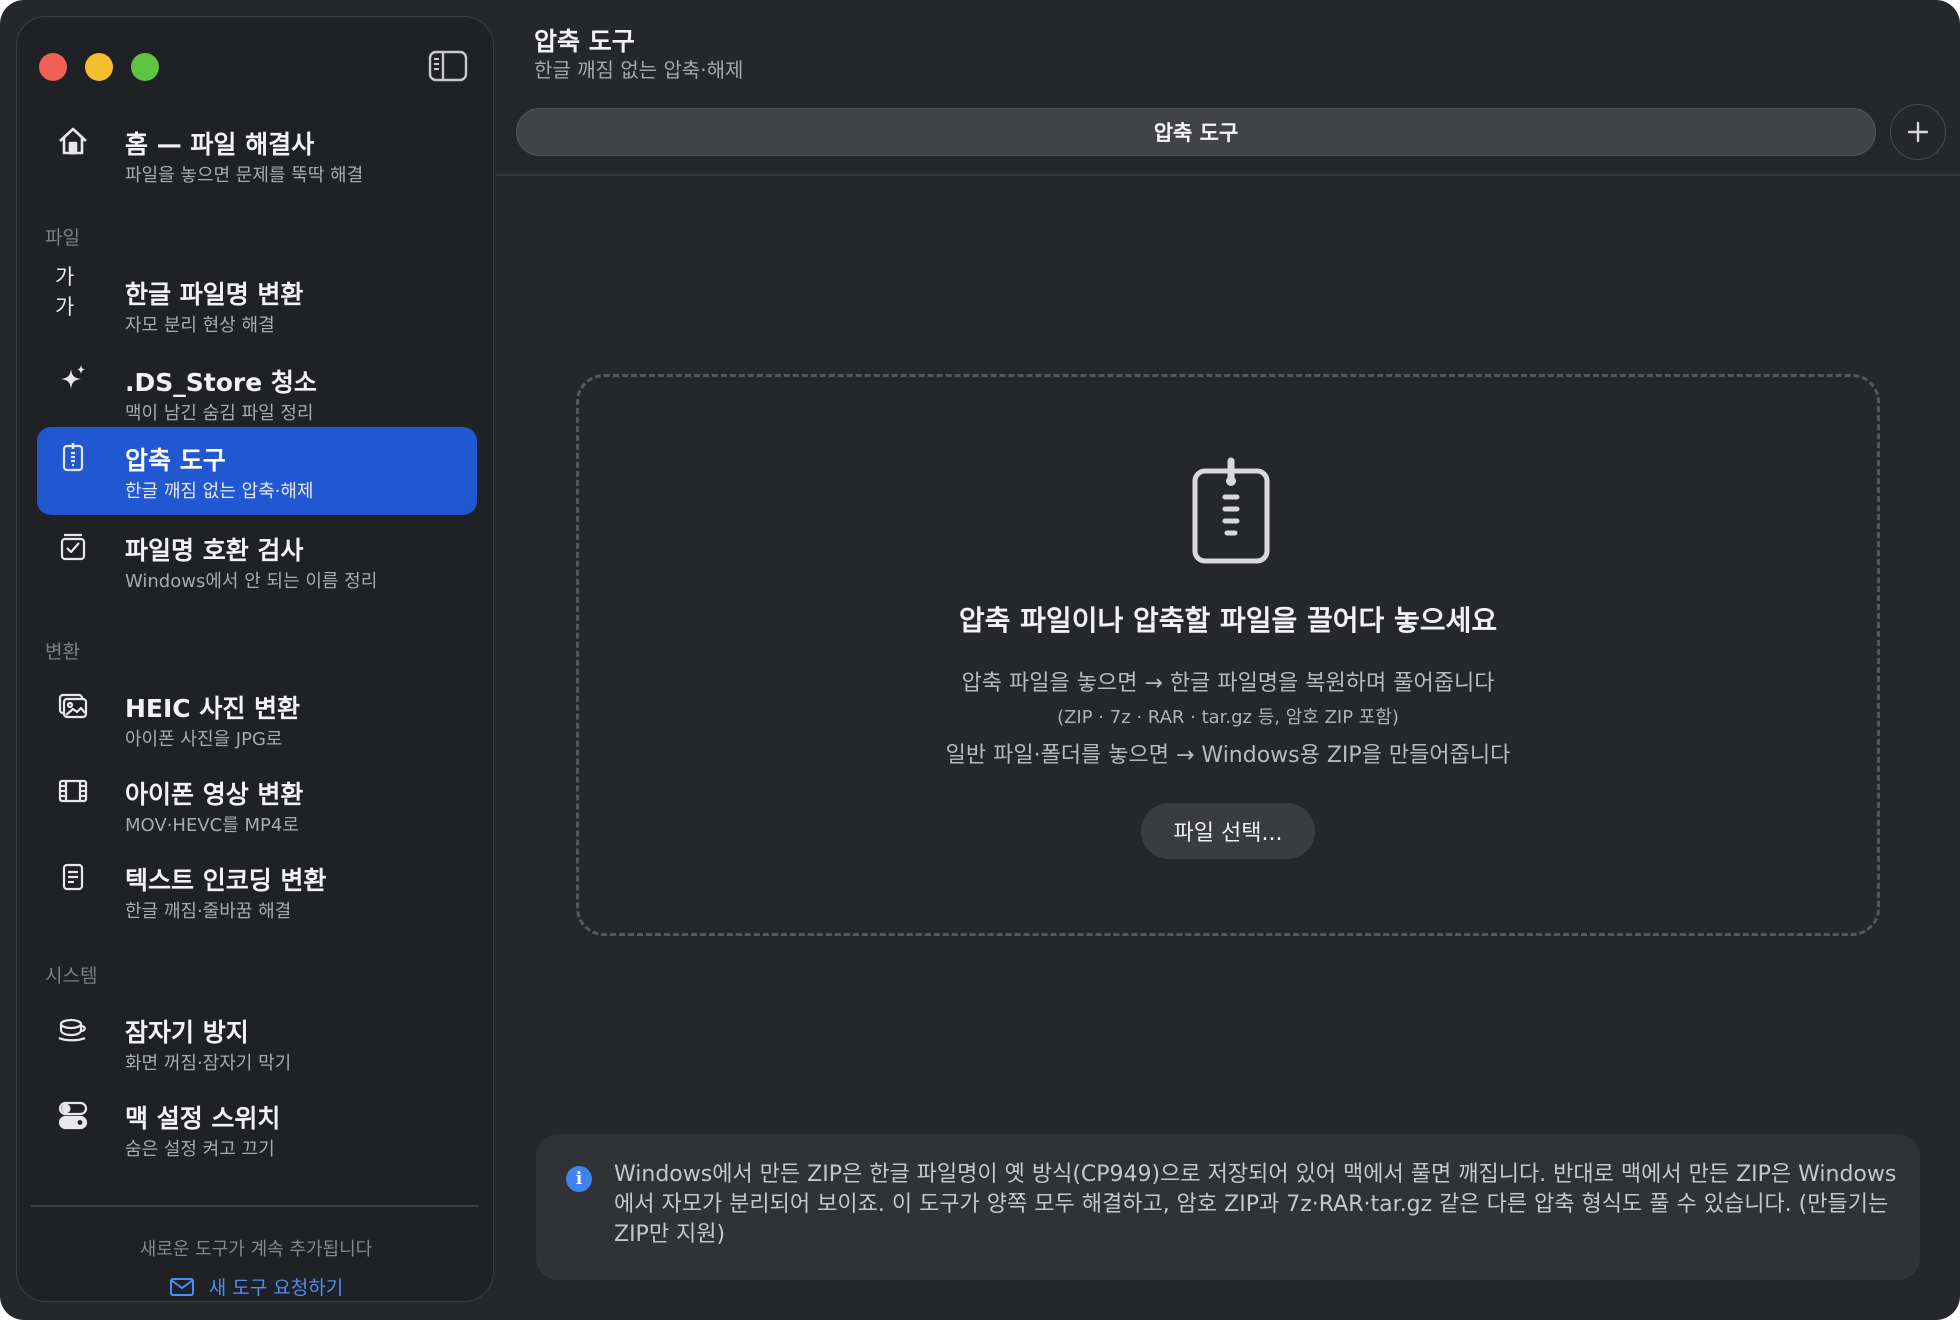  What do you see at coordinates (255, 1206) in the screenshot?
I see `sidebar-divider` at bounding box center [255, 1206].